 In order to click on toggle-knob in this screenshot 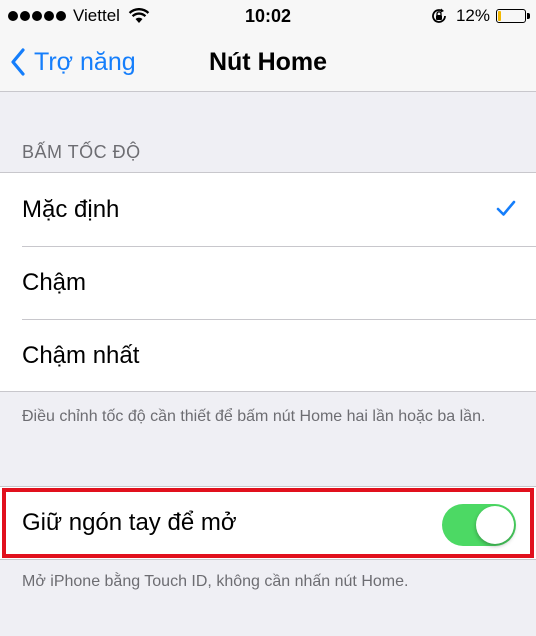, I will do `click(495, 525)`.